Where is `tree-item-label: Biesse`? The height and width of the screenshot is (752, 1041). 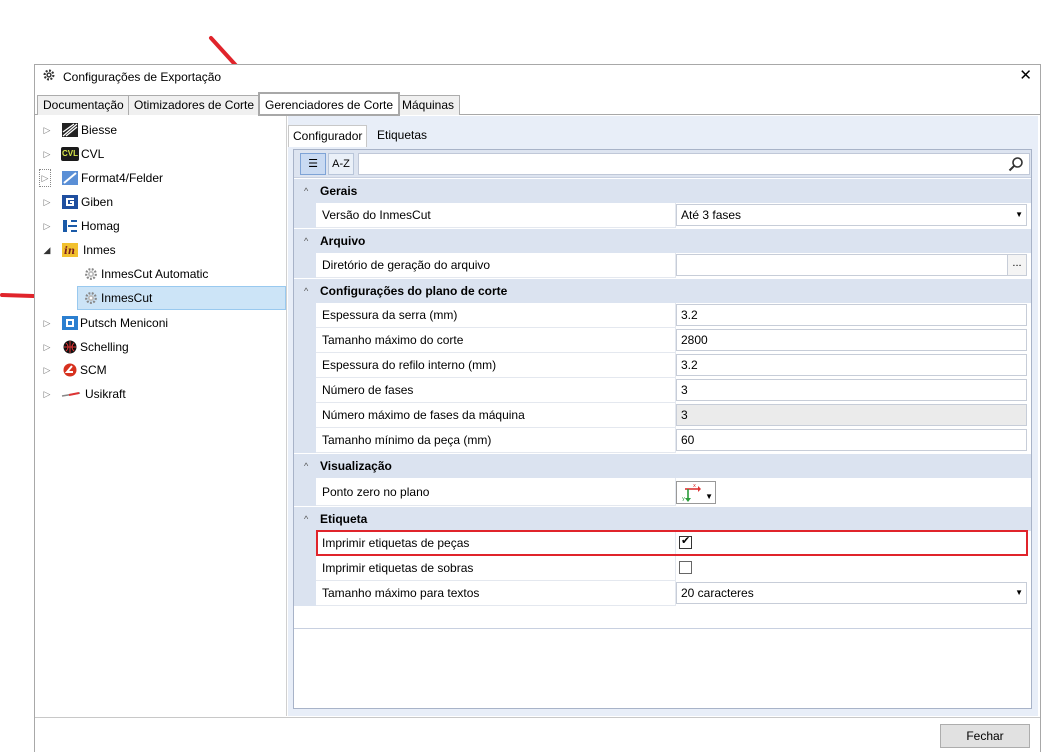
tree-item-label: Biesse is located at coordinates (99, 130).